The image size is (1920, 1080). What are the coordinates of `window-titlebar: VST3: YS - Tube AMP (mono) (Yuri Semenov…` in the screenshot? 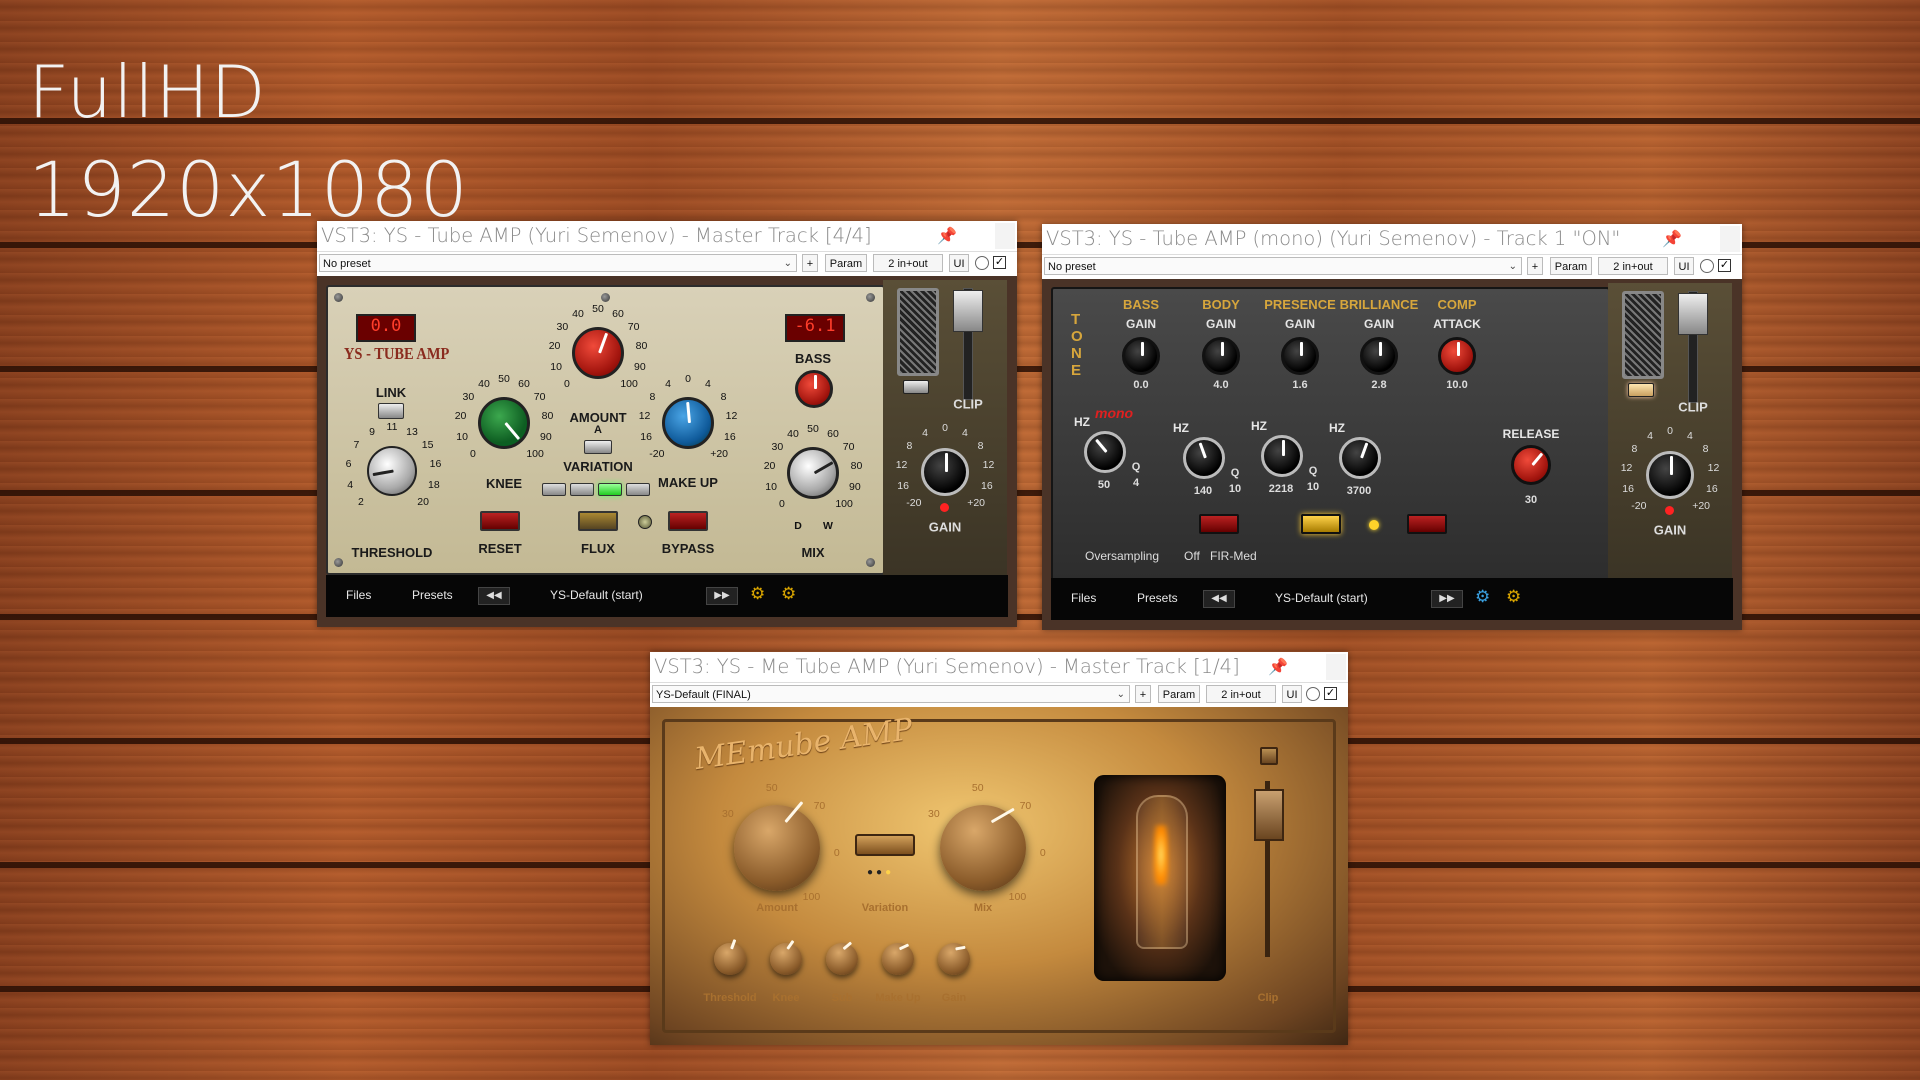 It's located at (1392, 239).